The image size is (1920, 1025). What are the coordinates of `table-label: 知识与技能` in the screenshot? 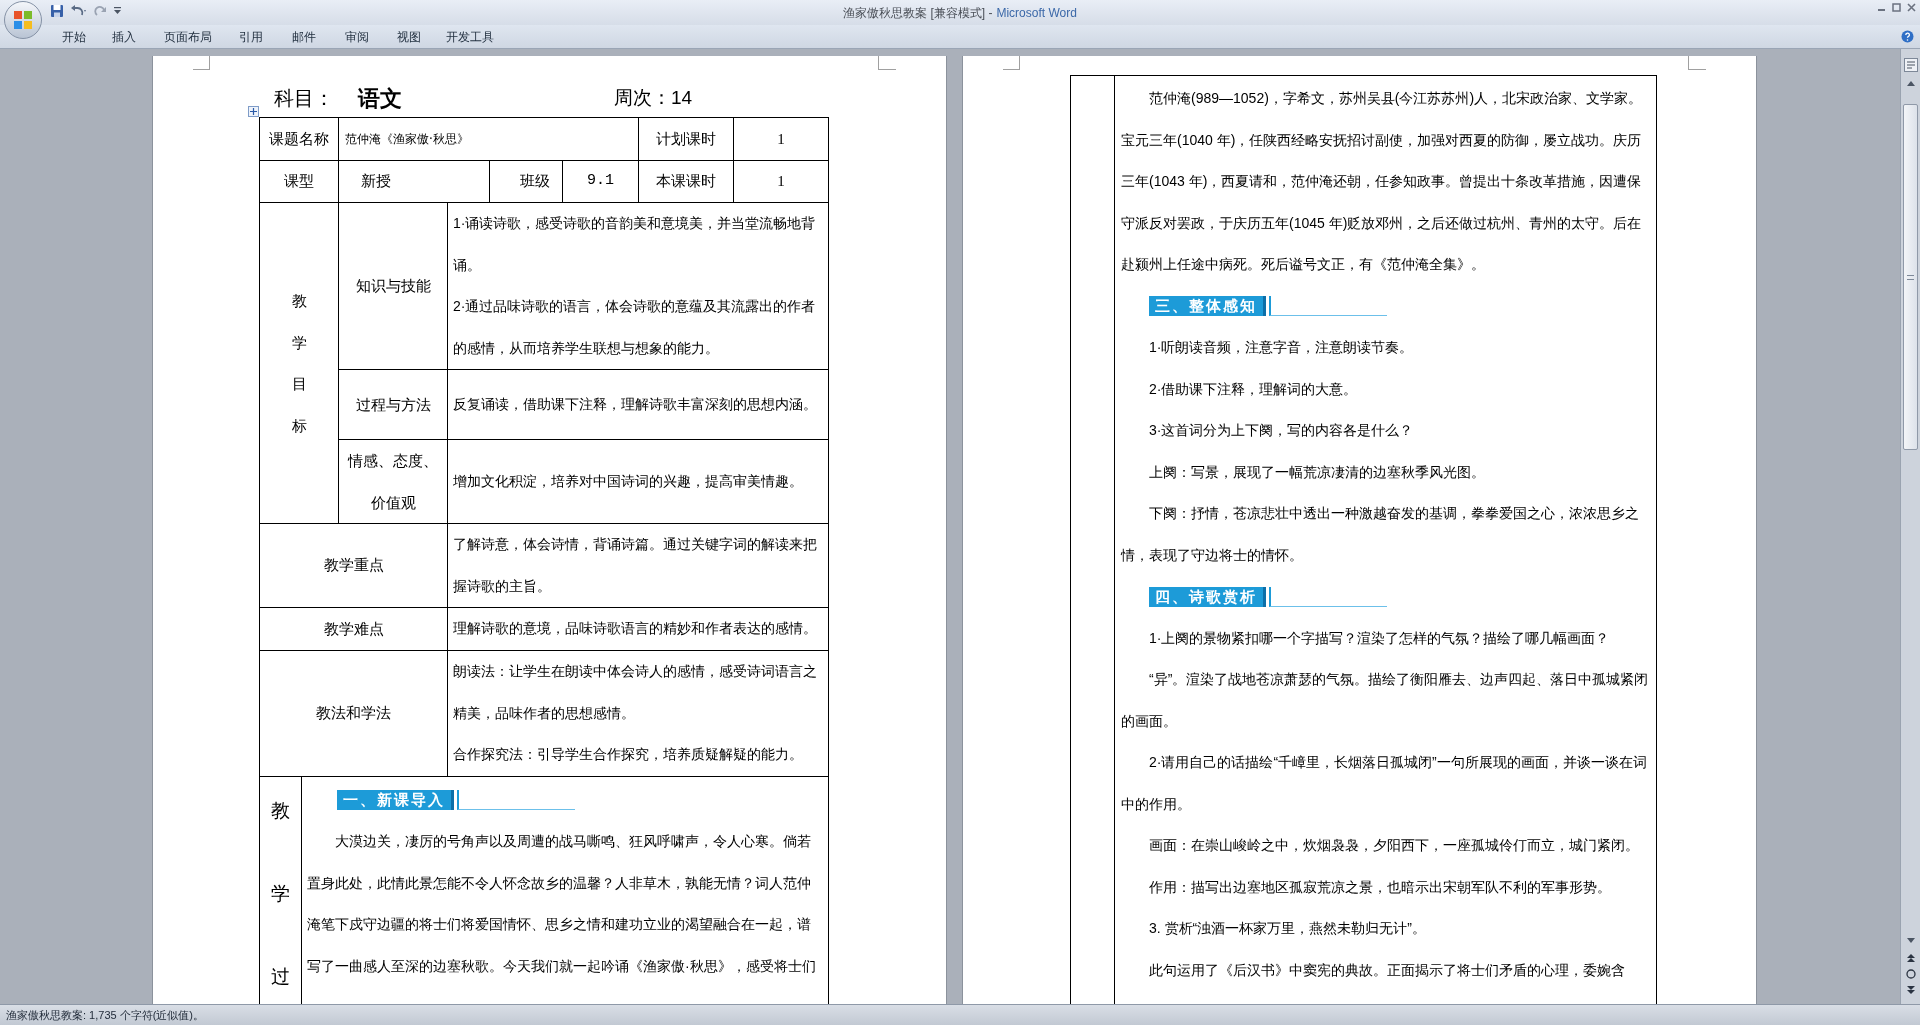 It's located at (393, 286).